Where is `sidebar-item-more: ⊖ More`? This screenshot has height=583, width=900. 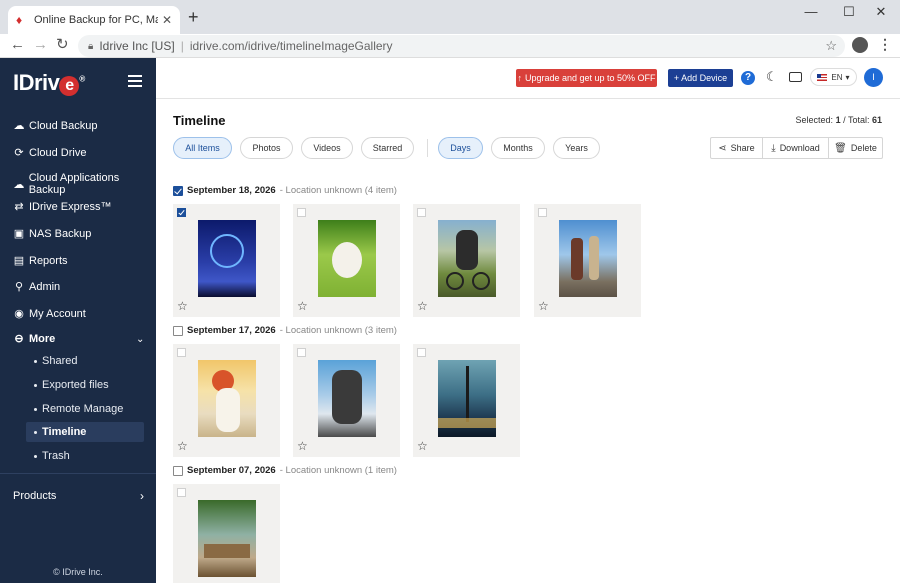
sidebar-item-more: ⊖ More is located at coordinates (34, 339).